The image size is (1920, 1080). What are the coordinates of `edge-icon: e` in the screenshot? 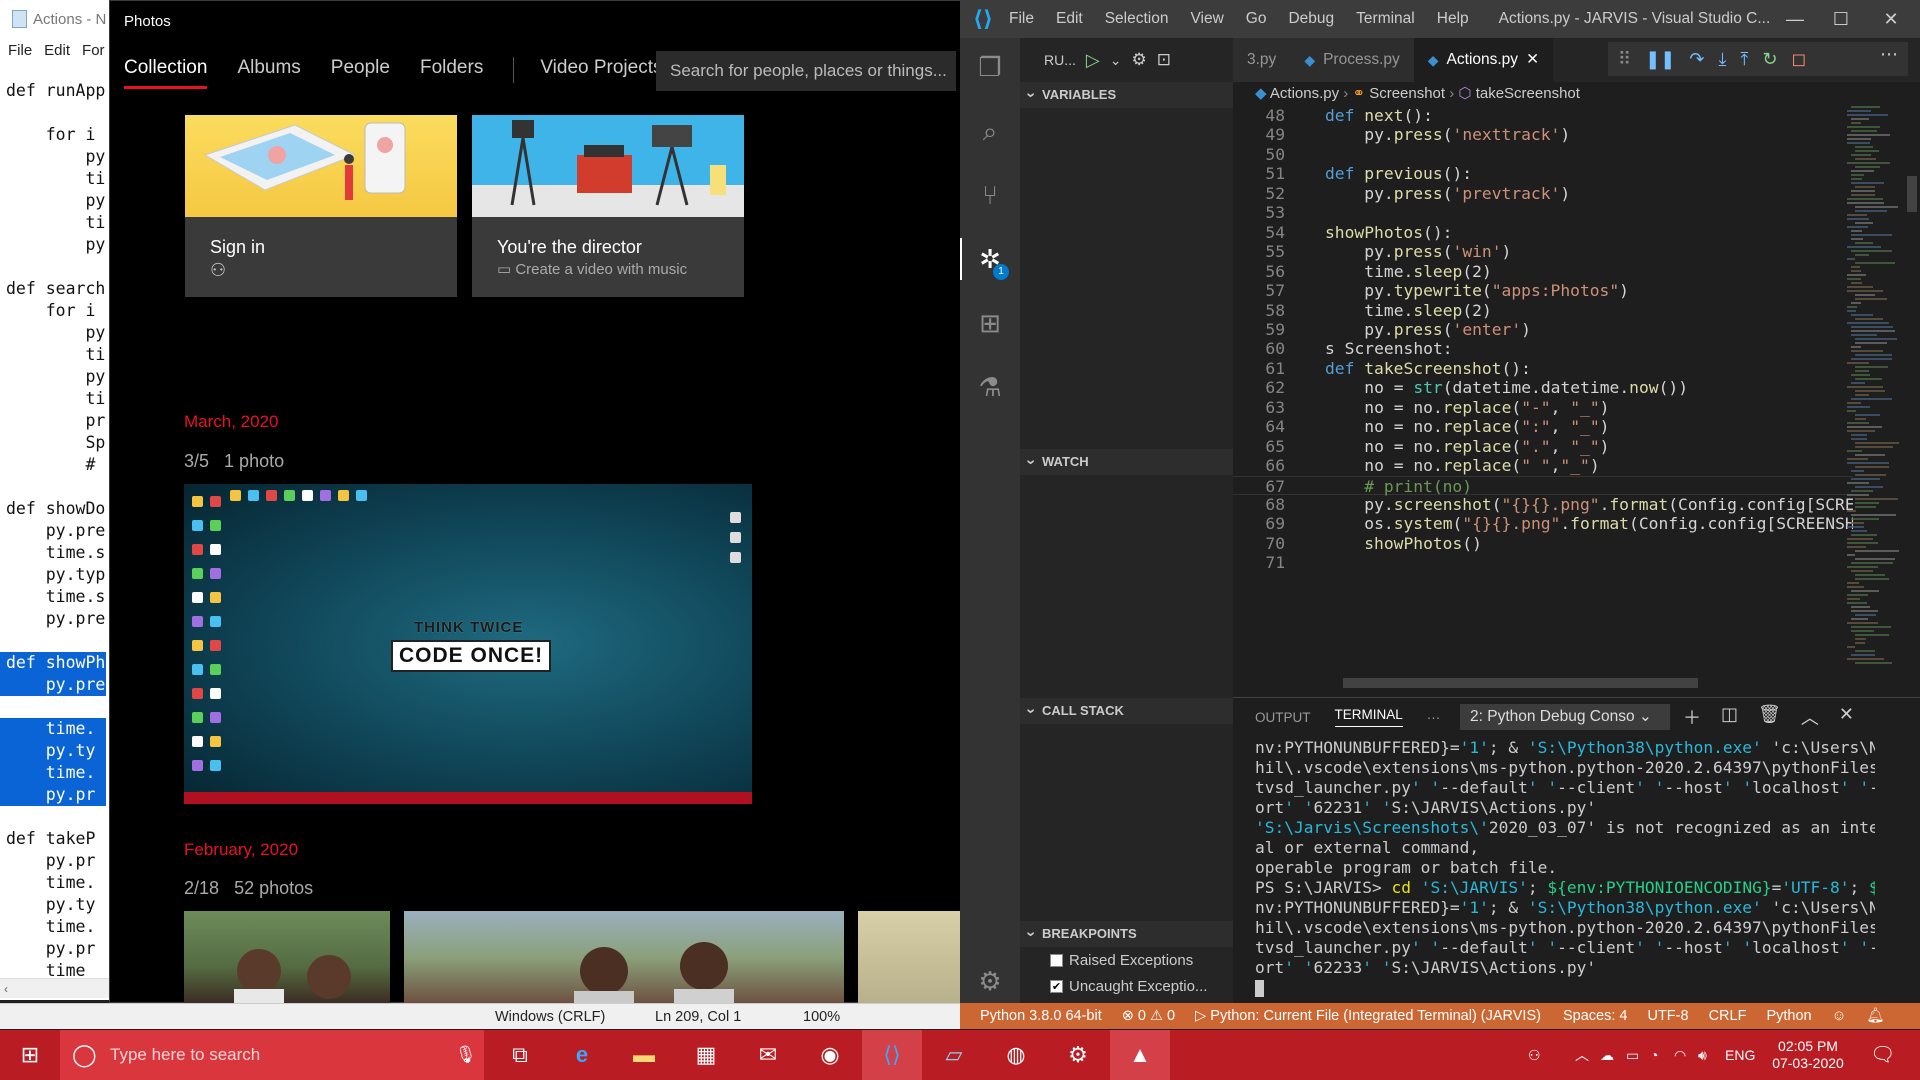 It's located at (582, 1055).